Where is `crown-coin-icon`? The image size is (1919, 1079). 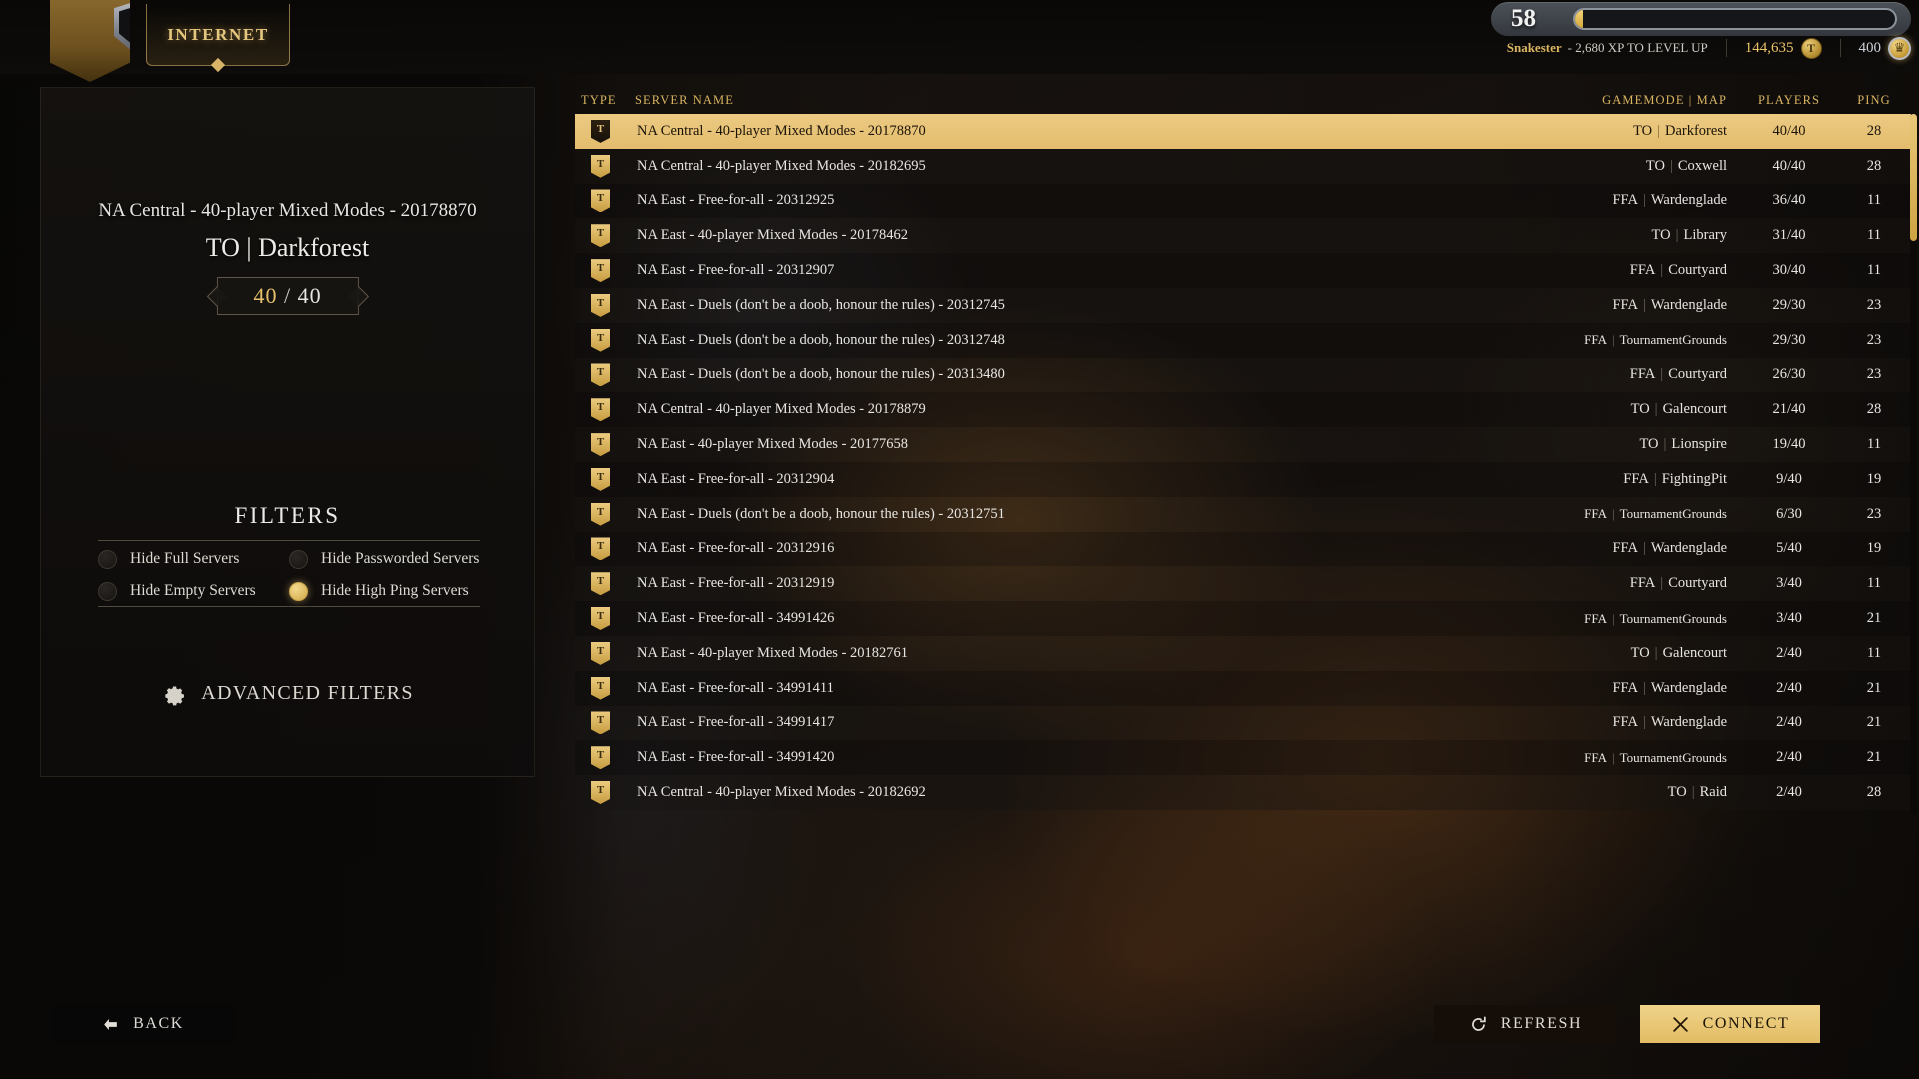 crown-coin-icon is located at coordinates (1899, 48).